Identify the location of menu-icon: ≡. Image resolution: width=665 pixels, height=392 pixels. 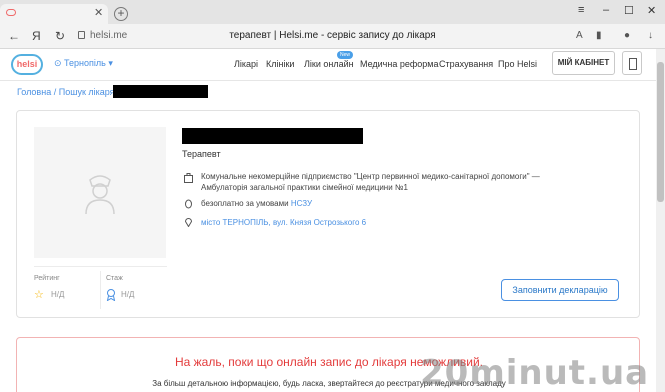
(581, 10).